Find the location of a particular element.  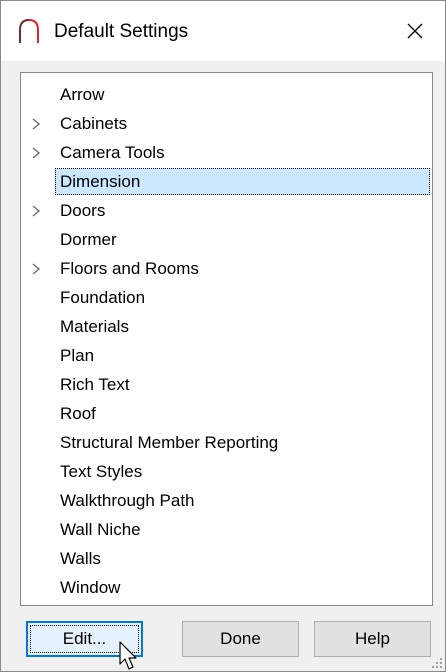

resize-grip-icon is located at coordinates (437, 663).